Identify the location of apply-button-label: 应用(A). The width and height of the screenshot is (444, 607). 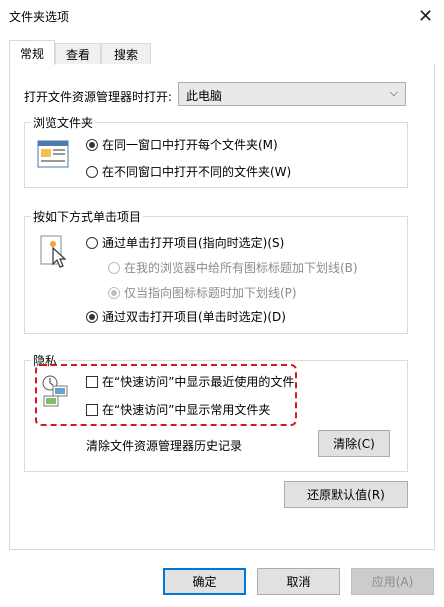
(392, 582).